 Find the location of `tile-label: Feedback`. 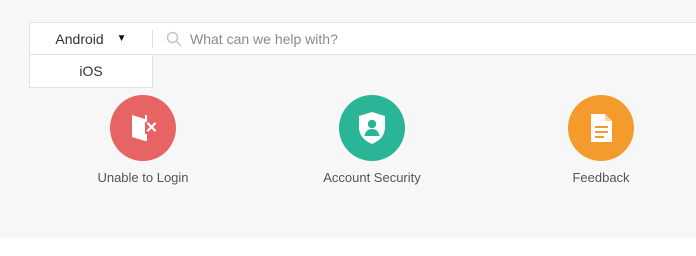

tile-label: Feedback is located at coordinates (601, 177).